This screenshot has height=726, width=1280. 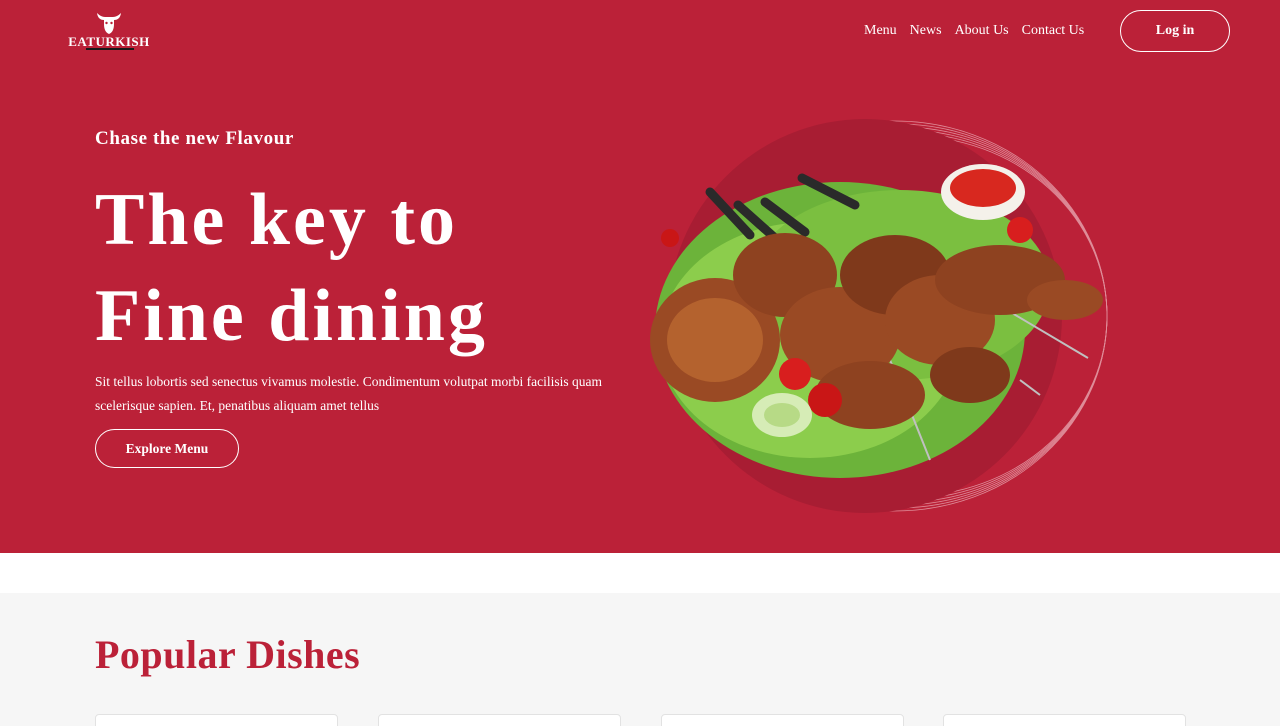 What do you see at coordinates (640, 573) in the screenshot?
I see `section-spacer` at bounding box center [640, 573].